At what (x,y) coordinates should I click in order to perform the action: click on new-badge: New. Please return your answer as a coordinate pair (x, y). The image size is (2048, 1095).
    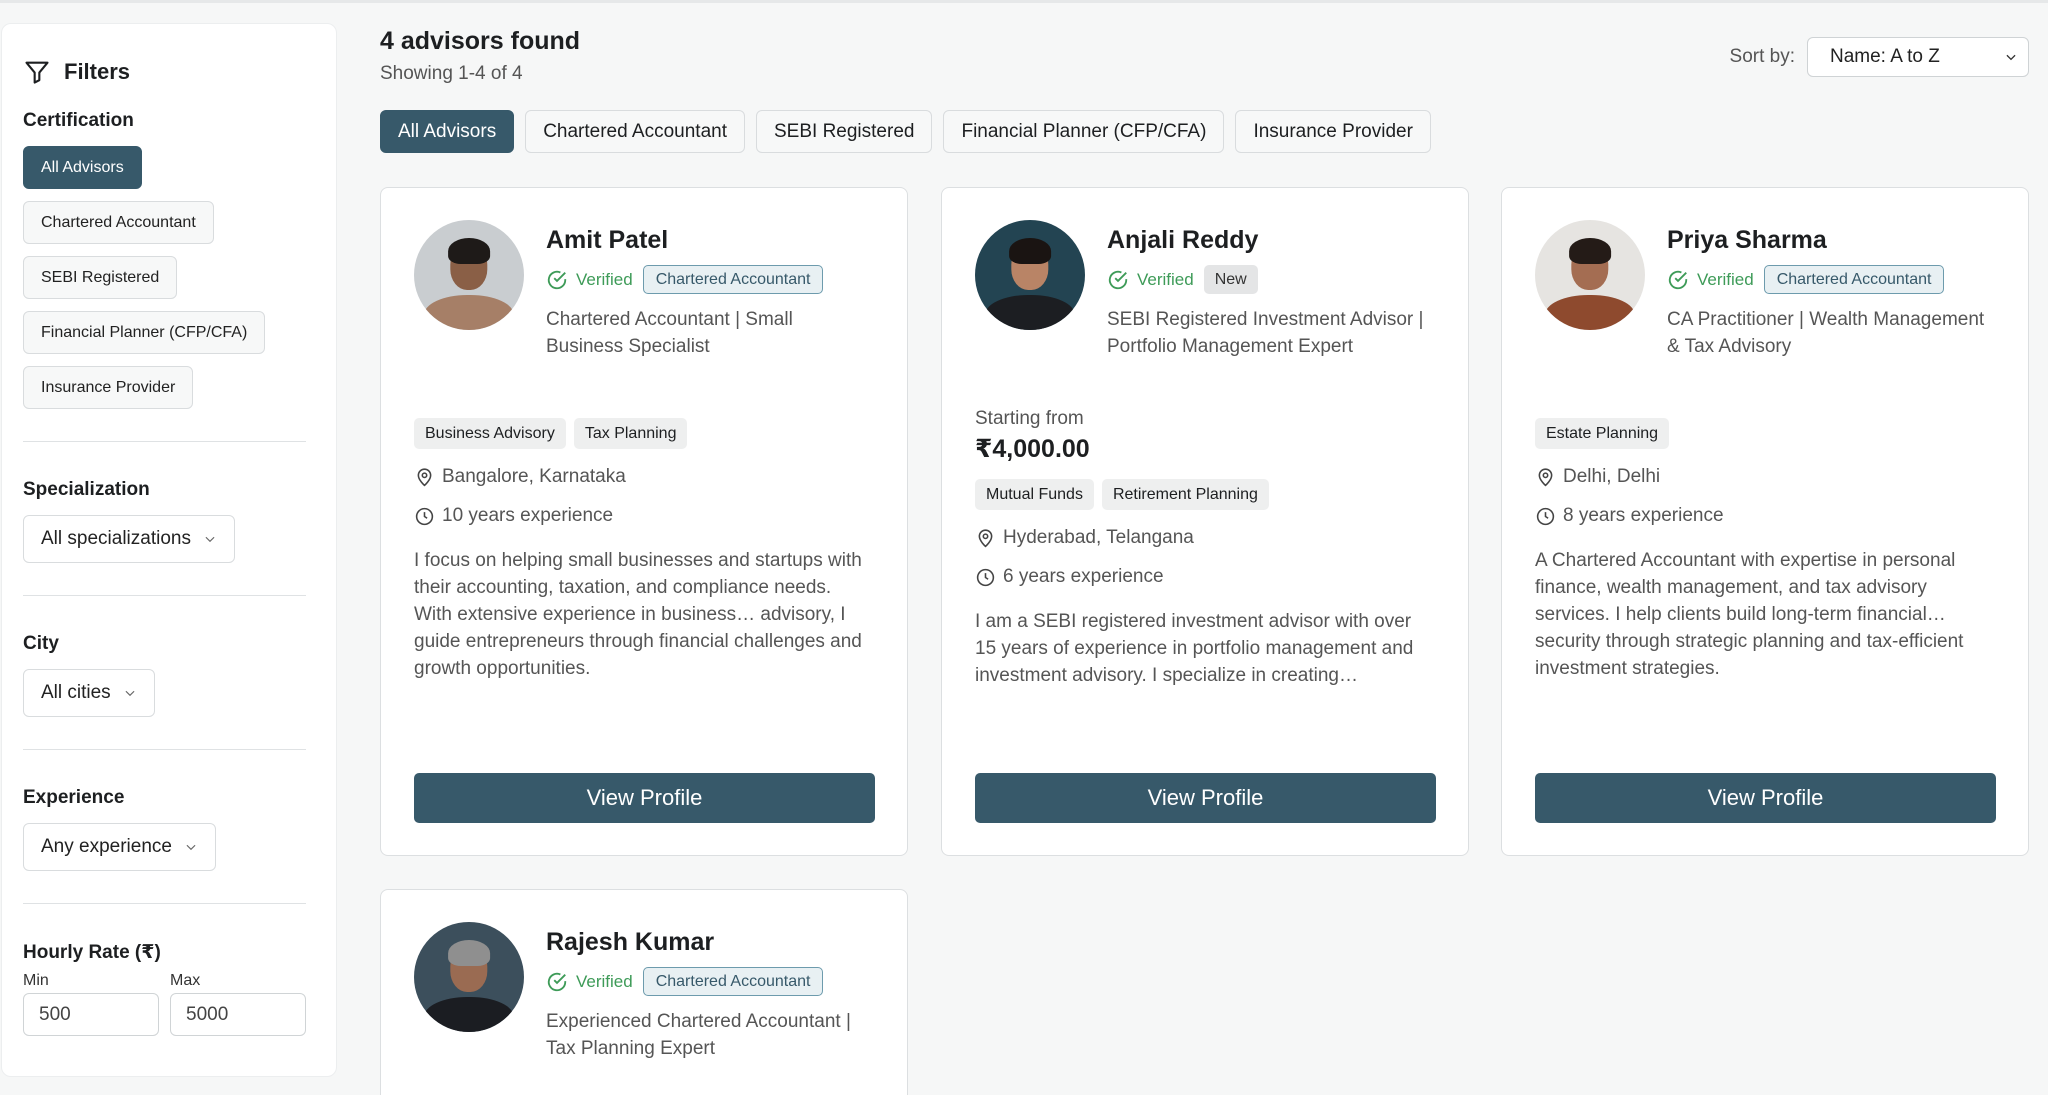
    Looking at the image, I should click on (1230, 279).